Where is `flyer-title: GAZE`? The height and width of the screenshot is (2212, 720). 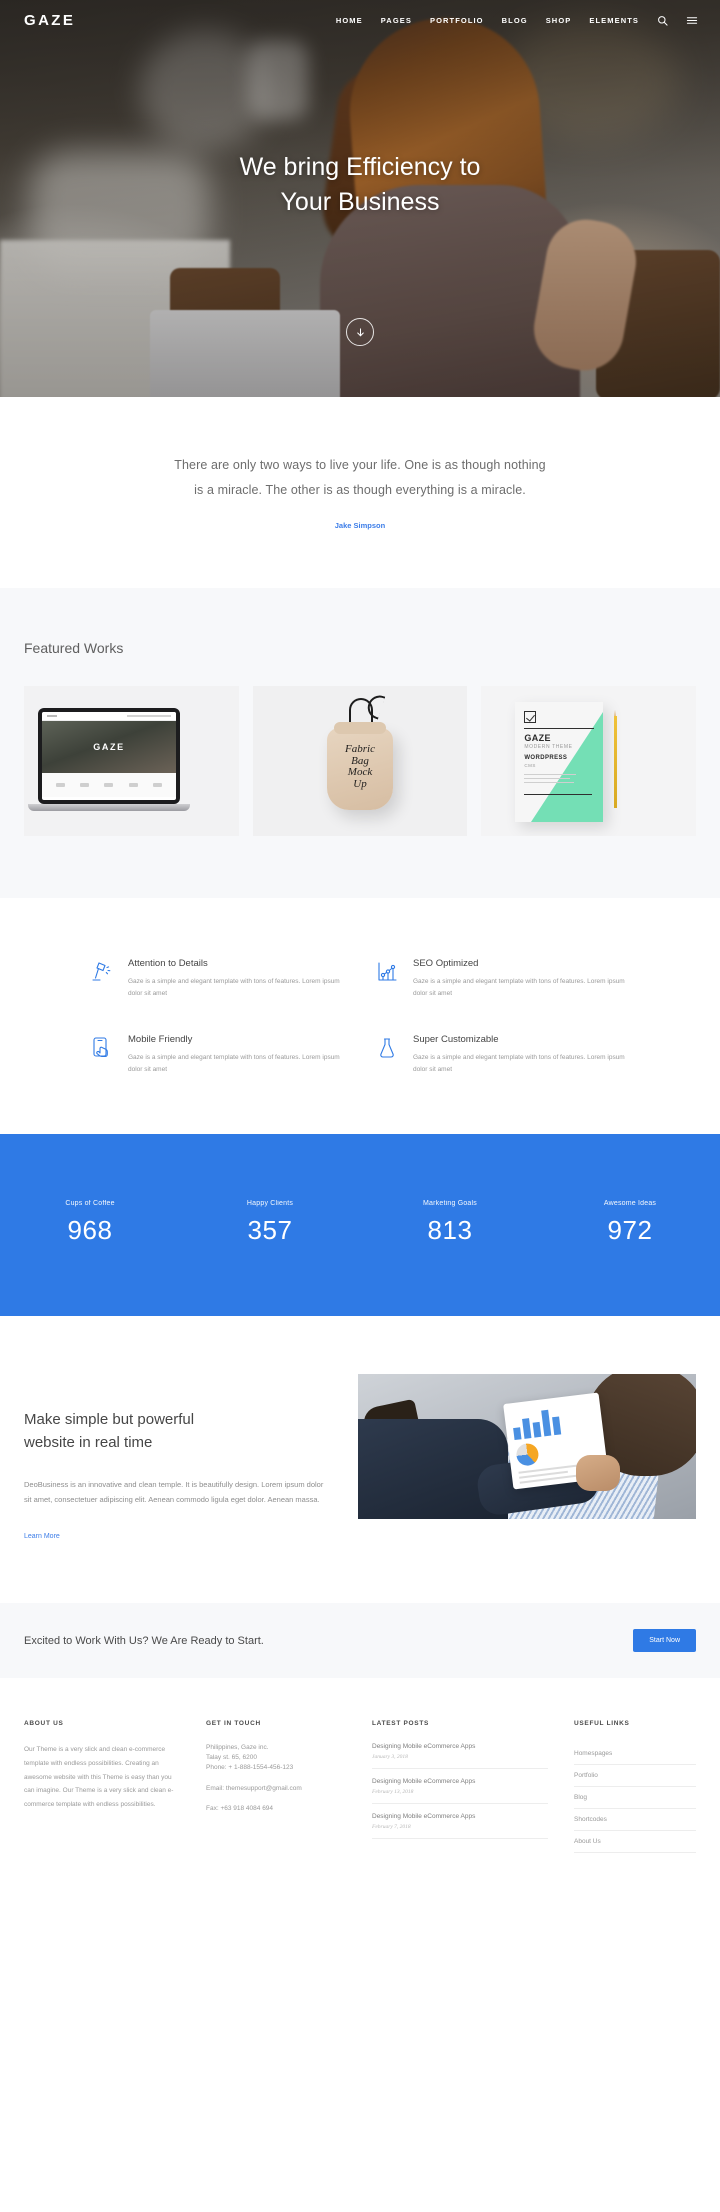 flyer-title: GAZE is located at coordinates (537, 738).